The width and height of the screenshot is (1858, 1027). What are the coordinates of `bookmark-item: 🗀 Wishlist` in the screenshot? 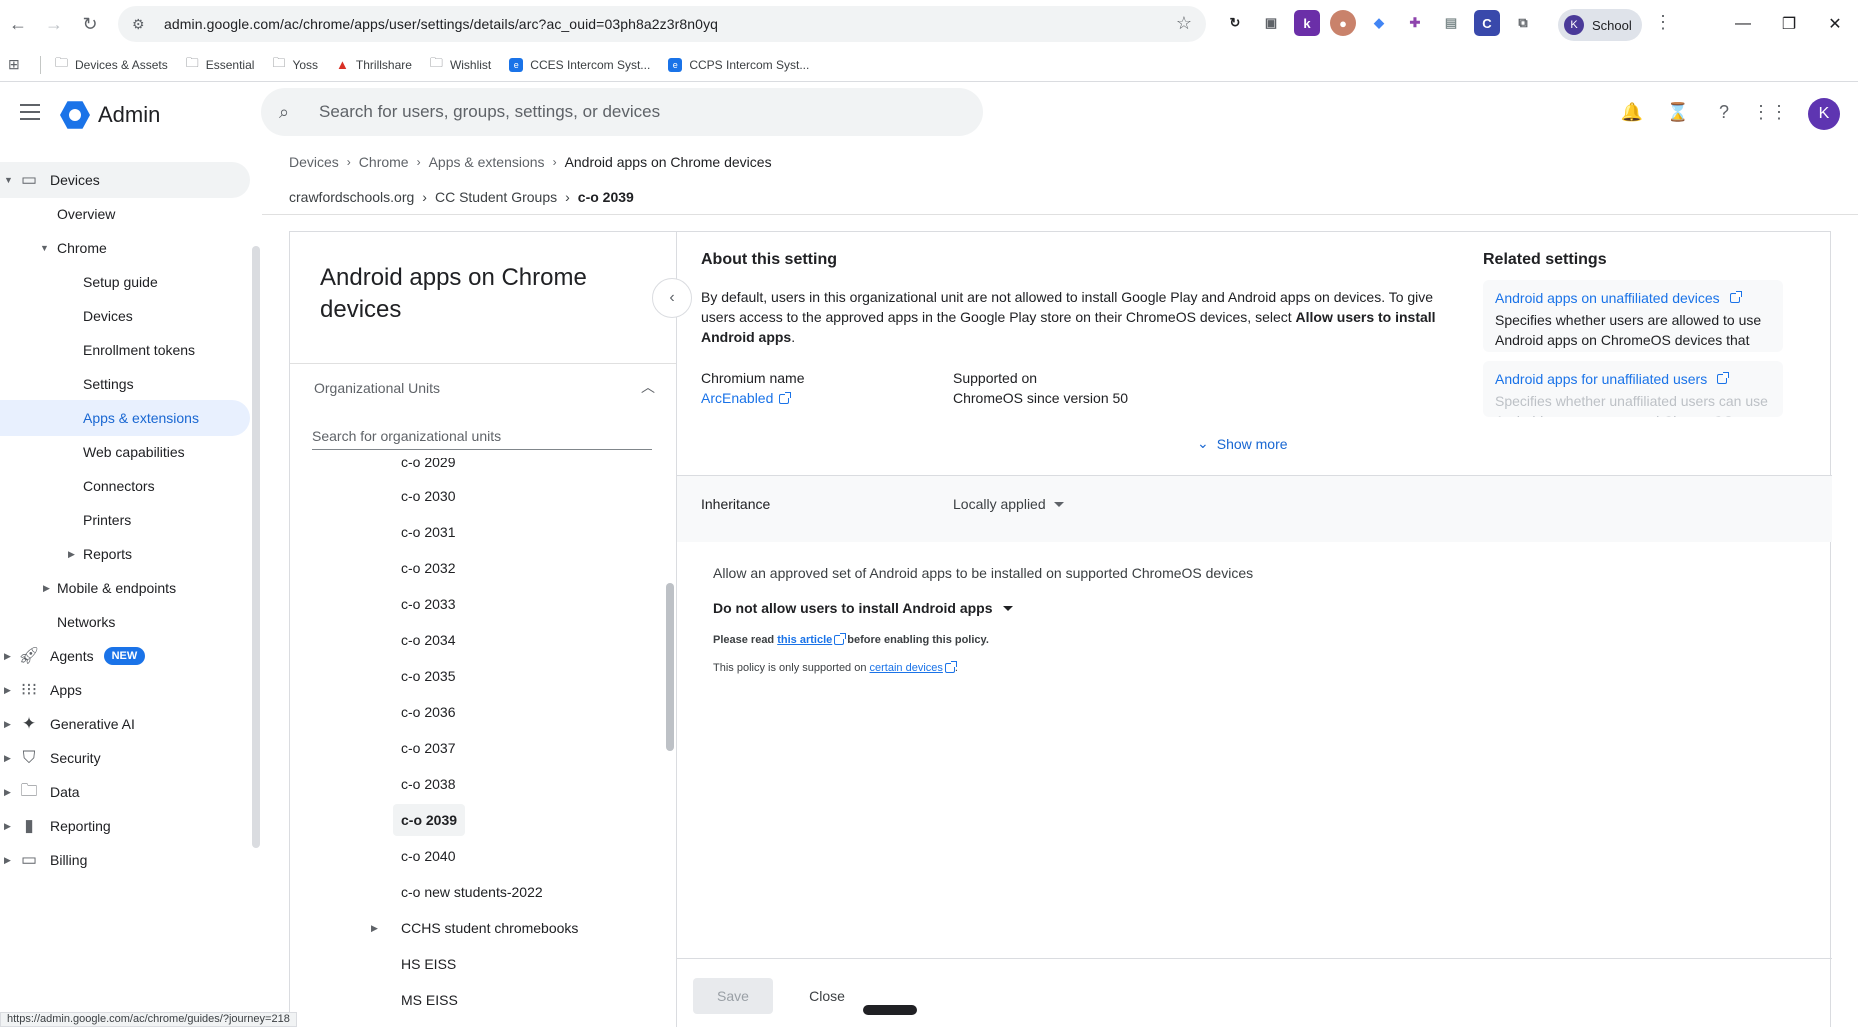 It's located at (460, 65).